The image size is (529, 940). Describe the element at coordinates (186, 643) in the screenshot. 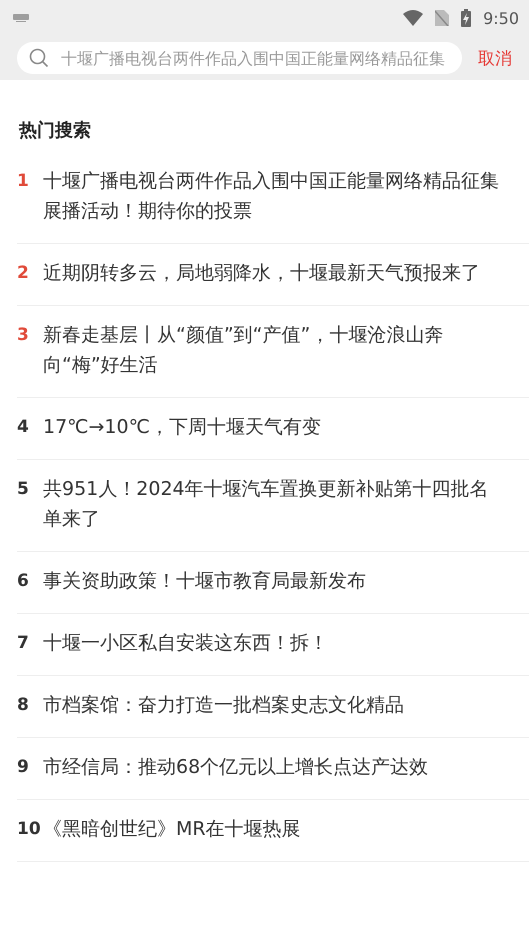

I see `item-title: 十堰一小区私自安装这东西！拆！` at that location.